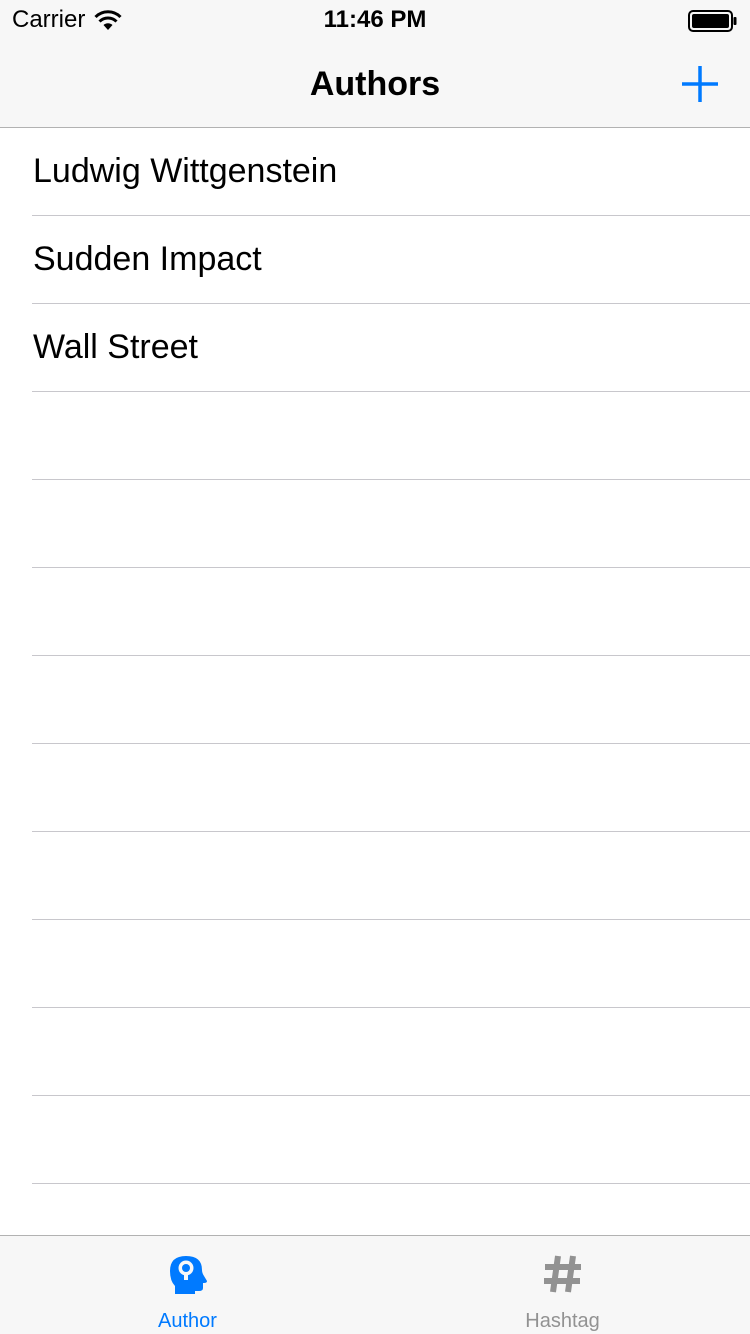 The height and width of the screenshot is (1334, 750). Describe the element at coordinates (562, 1321) in the screenshot. I see `tab-hashtag-label: Hashtag` at that location.